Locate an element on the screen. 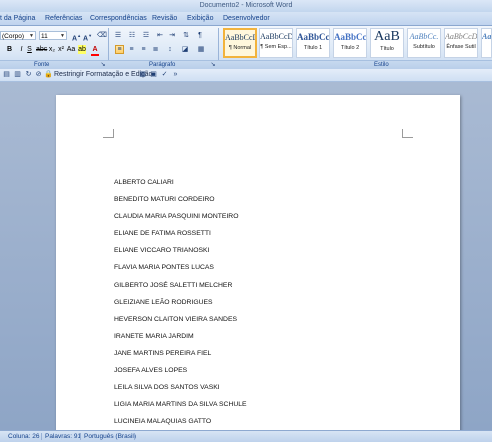 The width and height of the screenshot is (492, 442). list-item: GILBERTO JOSÉ SALETTI MELCHER is located at coordinates (173, 285).